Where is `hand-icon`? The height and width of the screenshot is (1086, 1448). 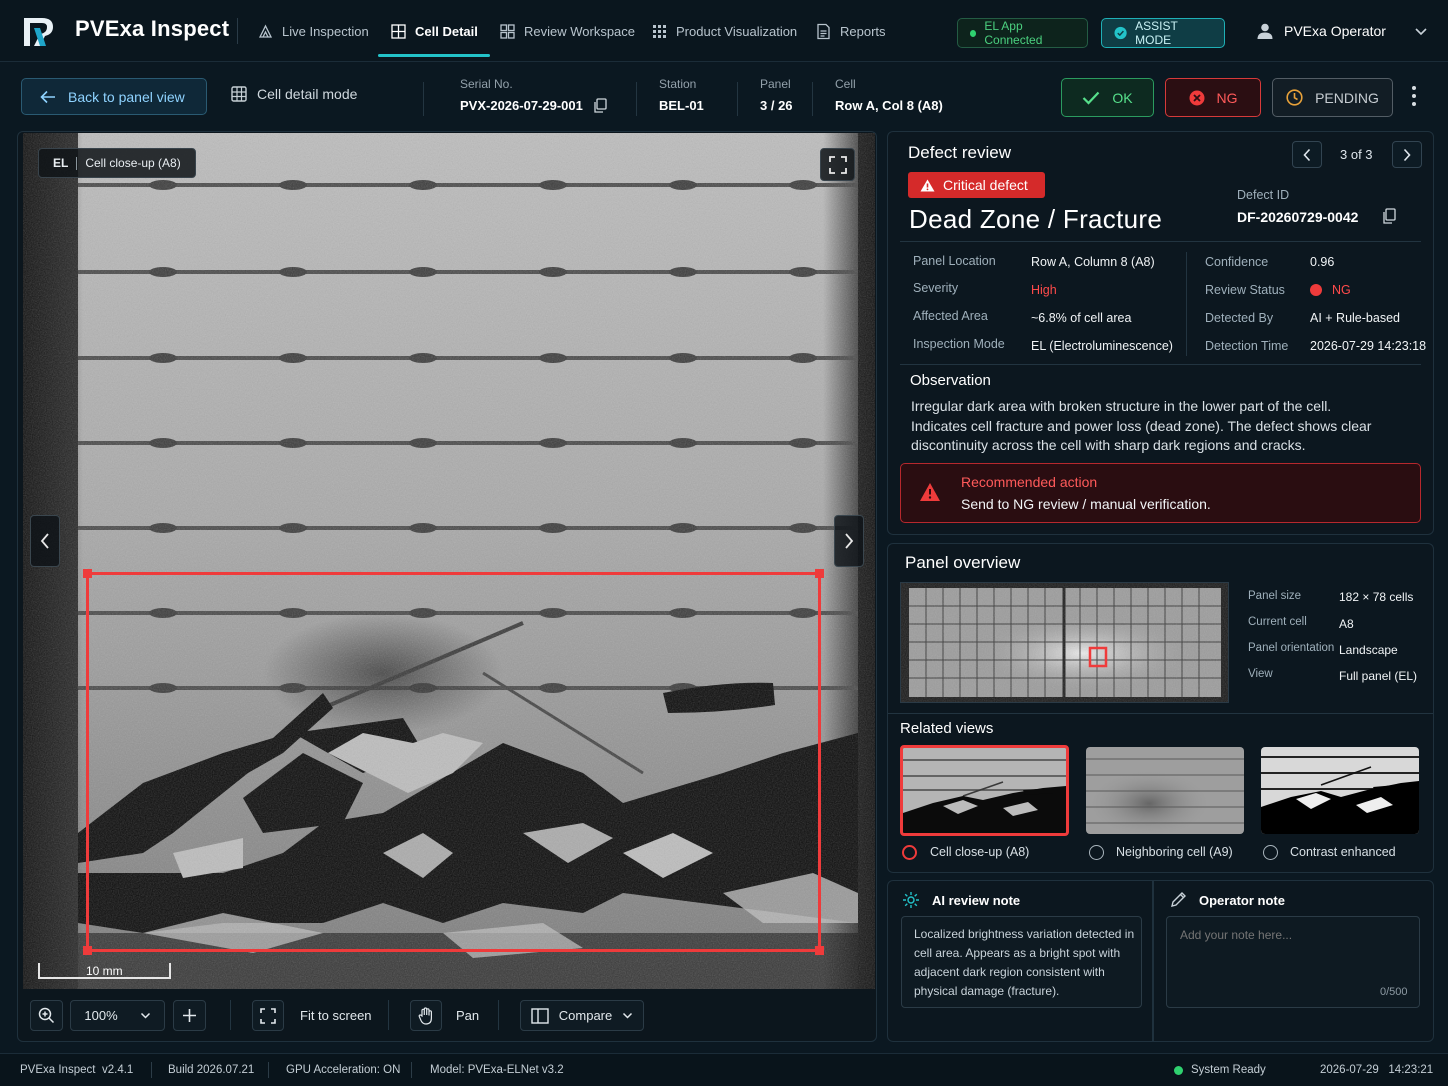
hand-icon is located at coordinates (425, 1015).